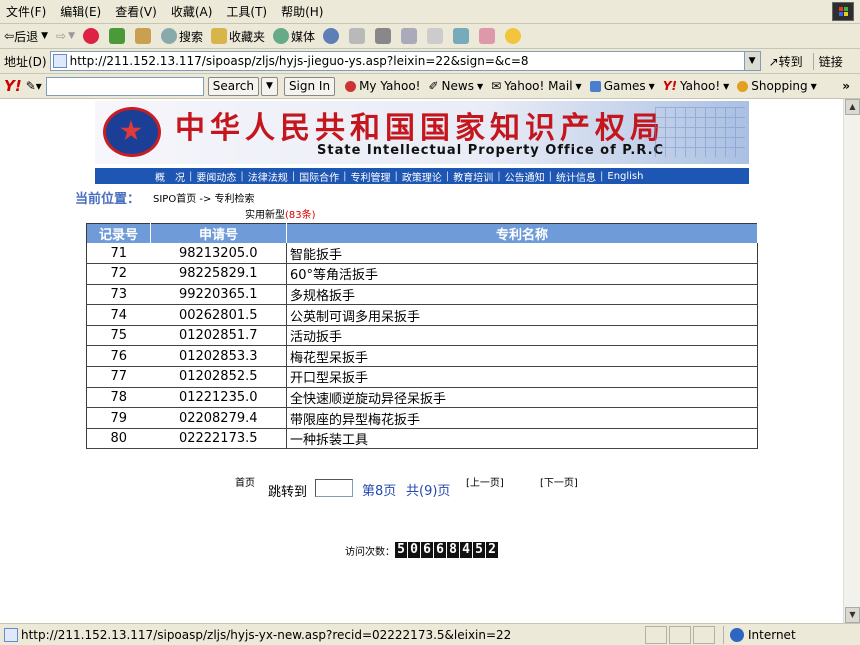  Describe the element at coordinates (473, 176) in the screenshot. I see `nav-education: 教育培训` at that location.